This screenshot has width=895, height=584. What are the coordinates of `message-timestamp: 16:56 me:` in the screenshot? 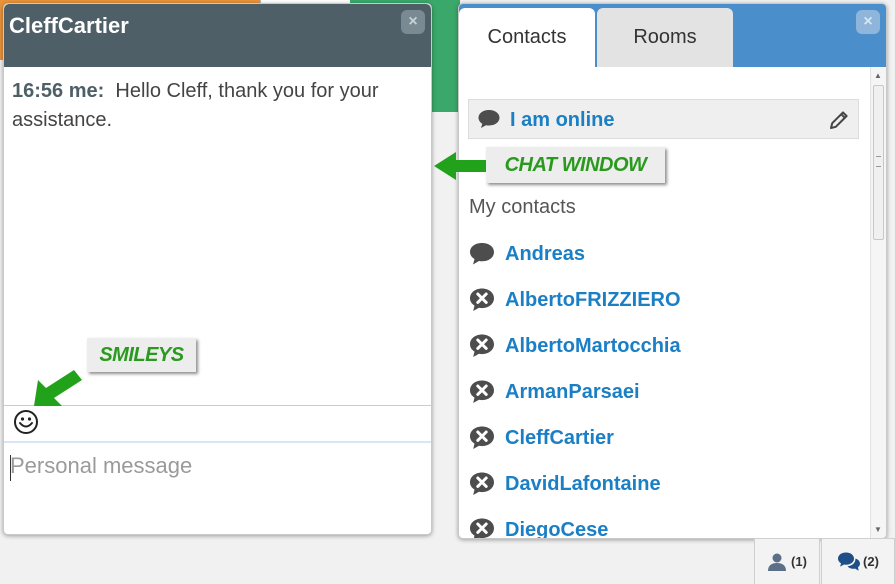 It's located at (58, 91).